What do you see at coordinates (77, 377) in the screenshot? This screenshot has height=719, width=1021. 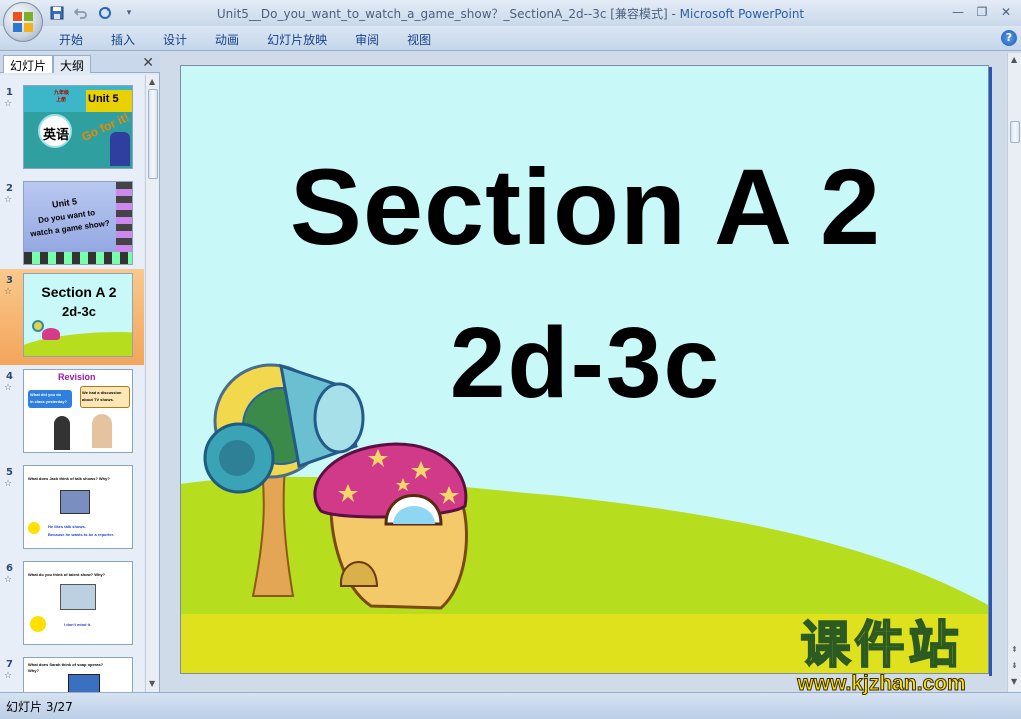 I see `thumb-text: Revision` at bounding box center [77, 377].